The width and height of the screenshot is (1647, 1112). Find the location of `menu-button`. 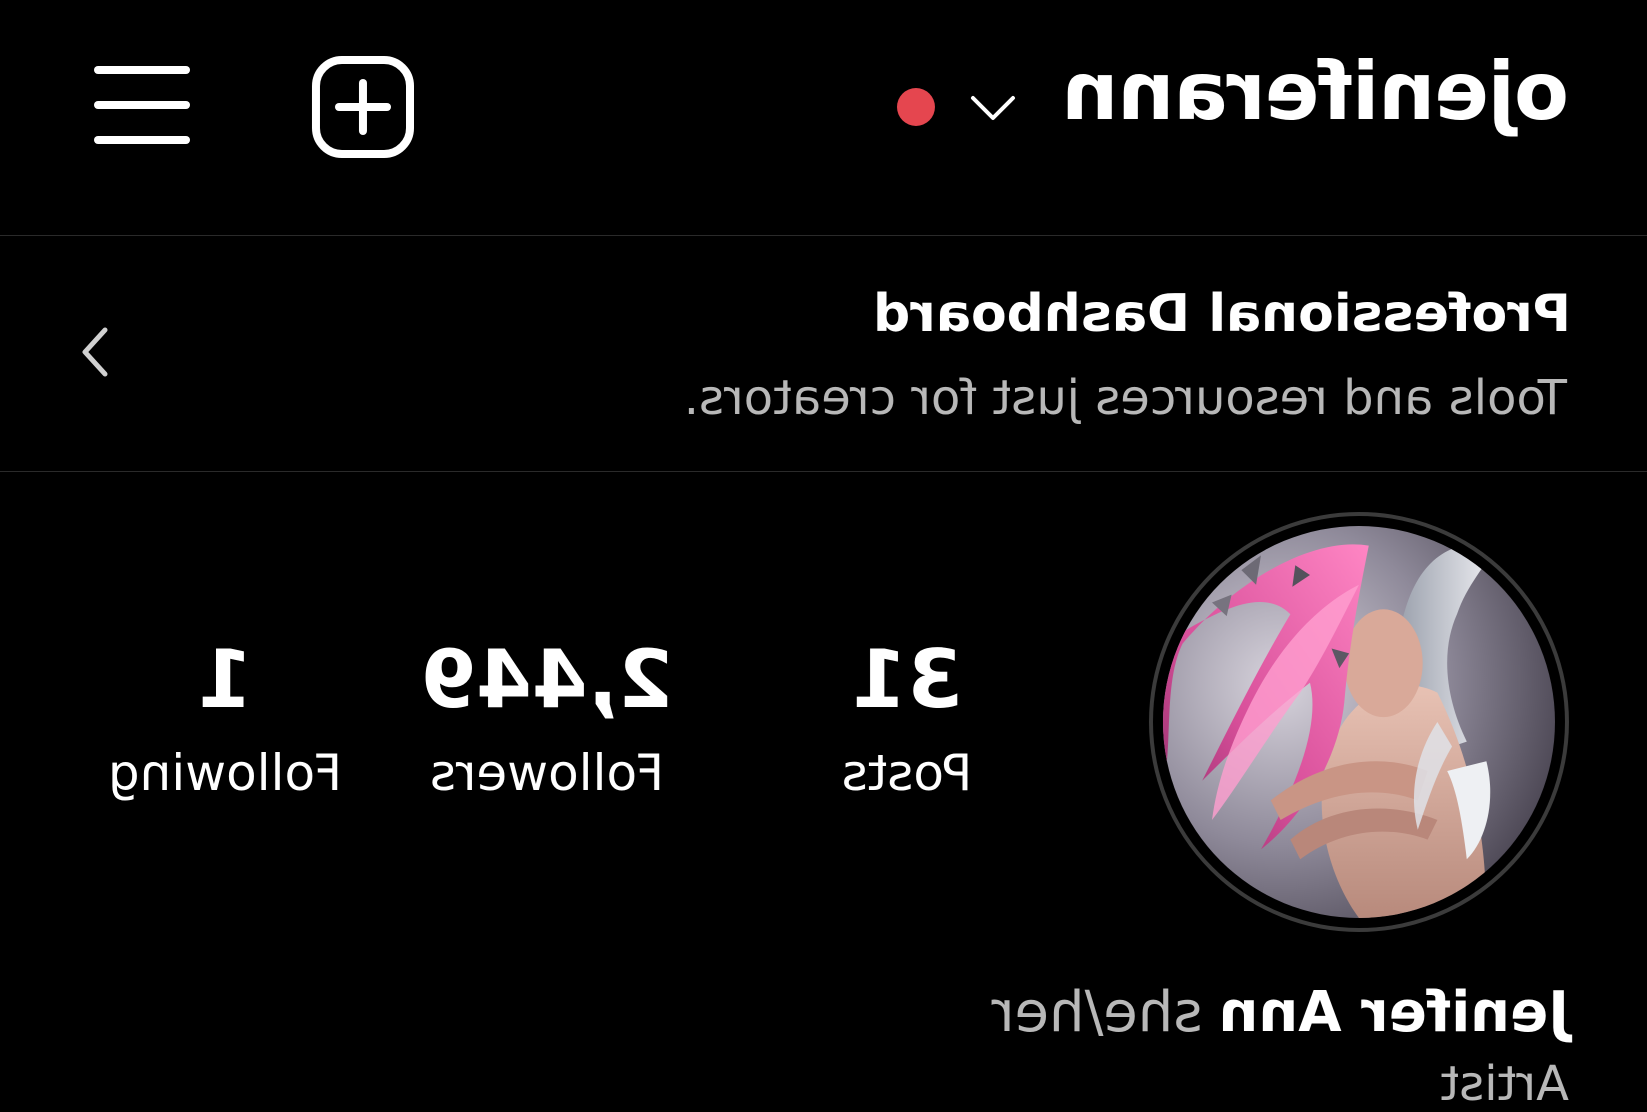

menu-button is located at coordinates (142, 105).